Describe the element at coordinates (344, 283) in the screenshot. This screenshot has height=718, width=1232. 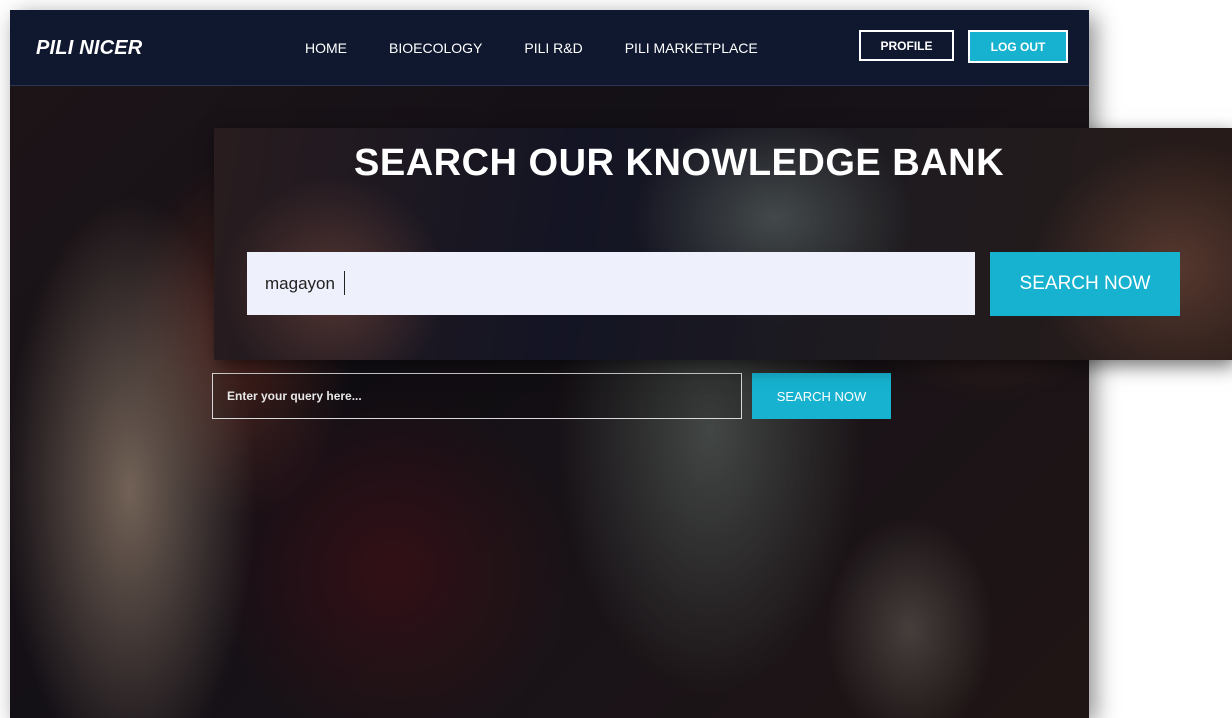
I see `text-cursor` at that location.